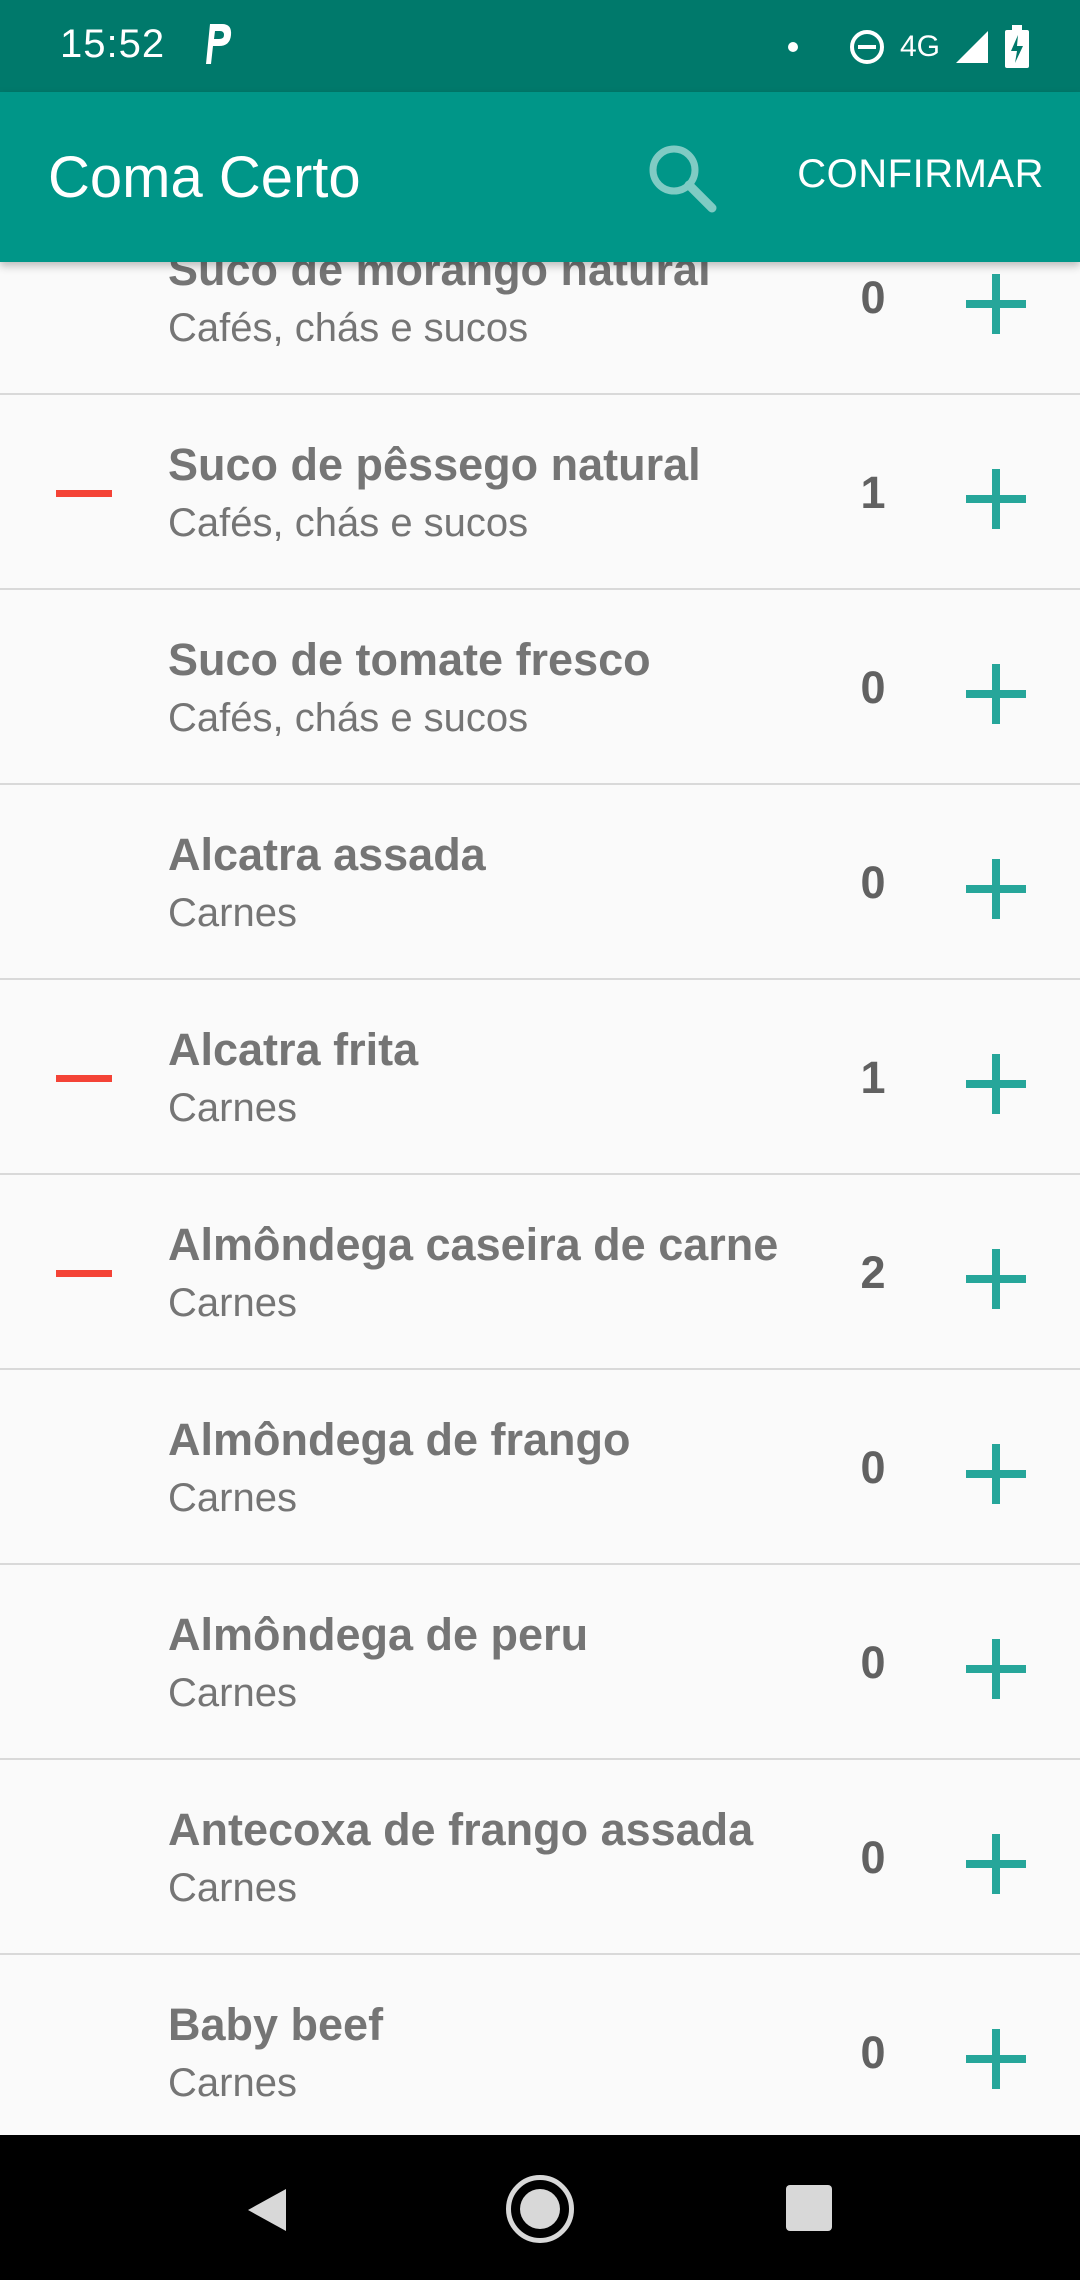 The height and width of the screenshot is (2280, 1080). I want to click on list-item: Almôndega caseira de carne Carnes 2, so click(540, 1272).